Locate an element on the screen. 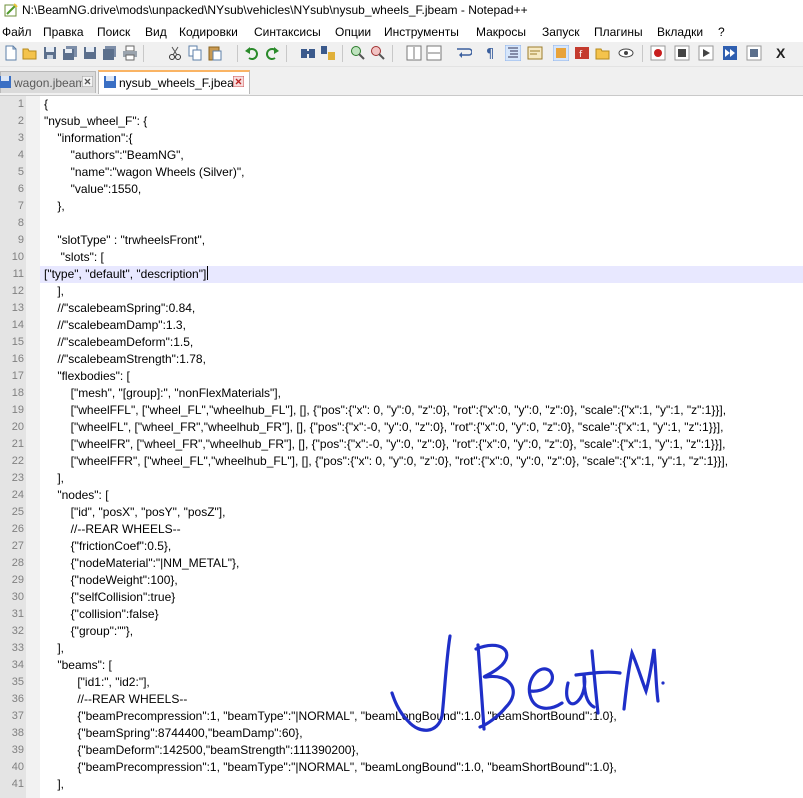 The image size is (803, 798). code-line: "authors":"BeamNG", is located at coordinates (114, 155).